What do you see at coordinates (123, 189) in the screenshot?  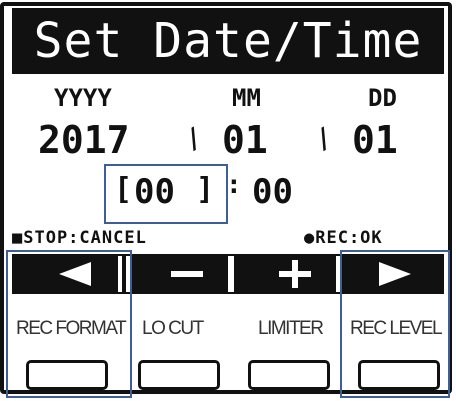 I see `cursor-bracket-left-icon: [` at bounding box center [123, 189].